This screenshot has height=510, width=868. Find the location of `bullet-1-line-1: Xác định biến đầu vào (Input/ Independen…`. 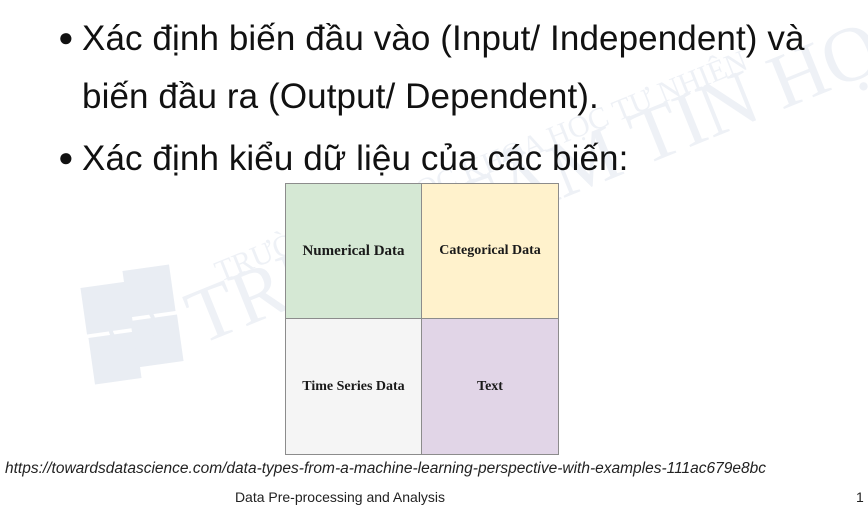

bullet-1-line-1: Xác định biến đầu vào (Input/ Independen… is located at coordinates (443, 38).